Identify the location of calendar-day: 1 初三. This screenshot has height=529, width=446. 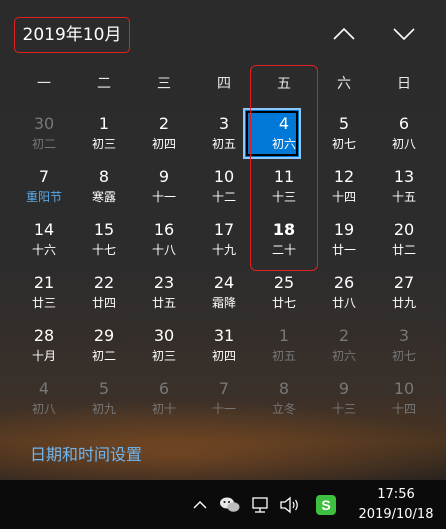
(104, 132).